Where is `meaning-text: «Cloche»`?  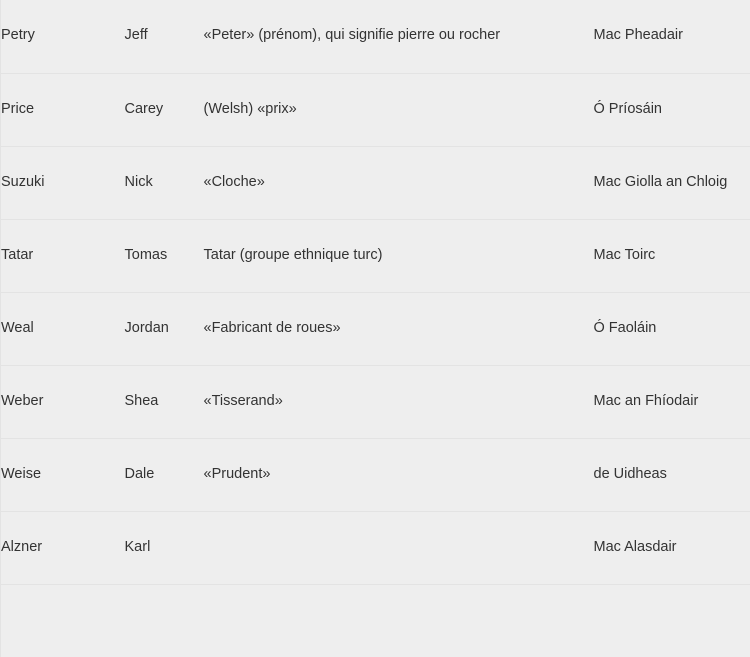
meaning-text: «Cloche» is located at coordinates (234, 182).